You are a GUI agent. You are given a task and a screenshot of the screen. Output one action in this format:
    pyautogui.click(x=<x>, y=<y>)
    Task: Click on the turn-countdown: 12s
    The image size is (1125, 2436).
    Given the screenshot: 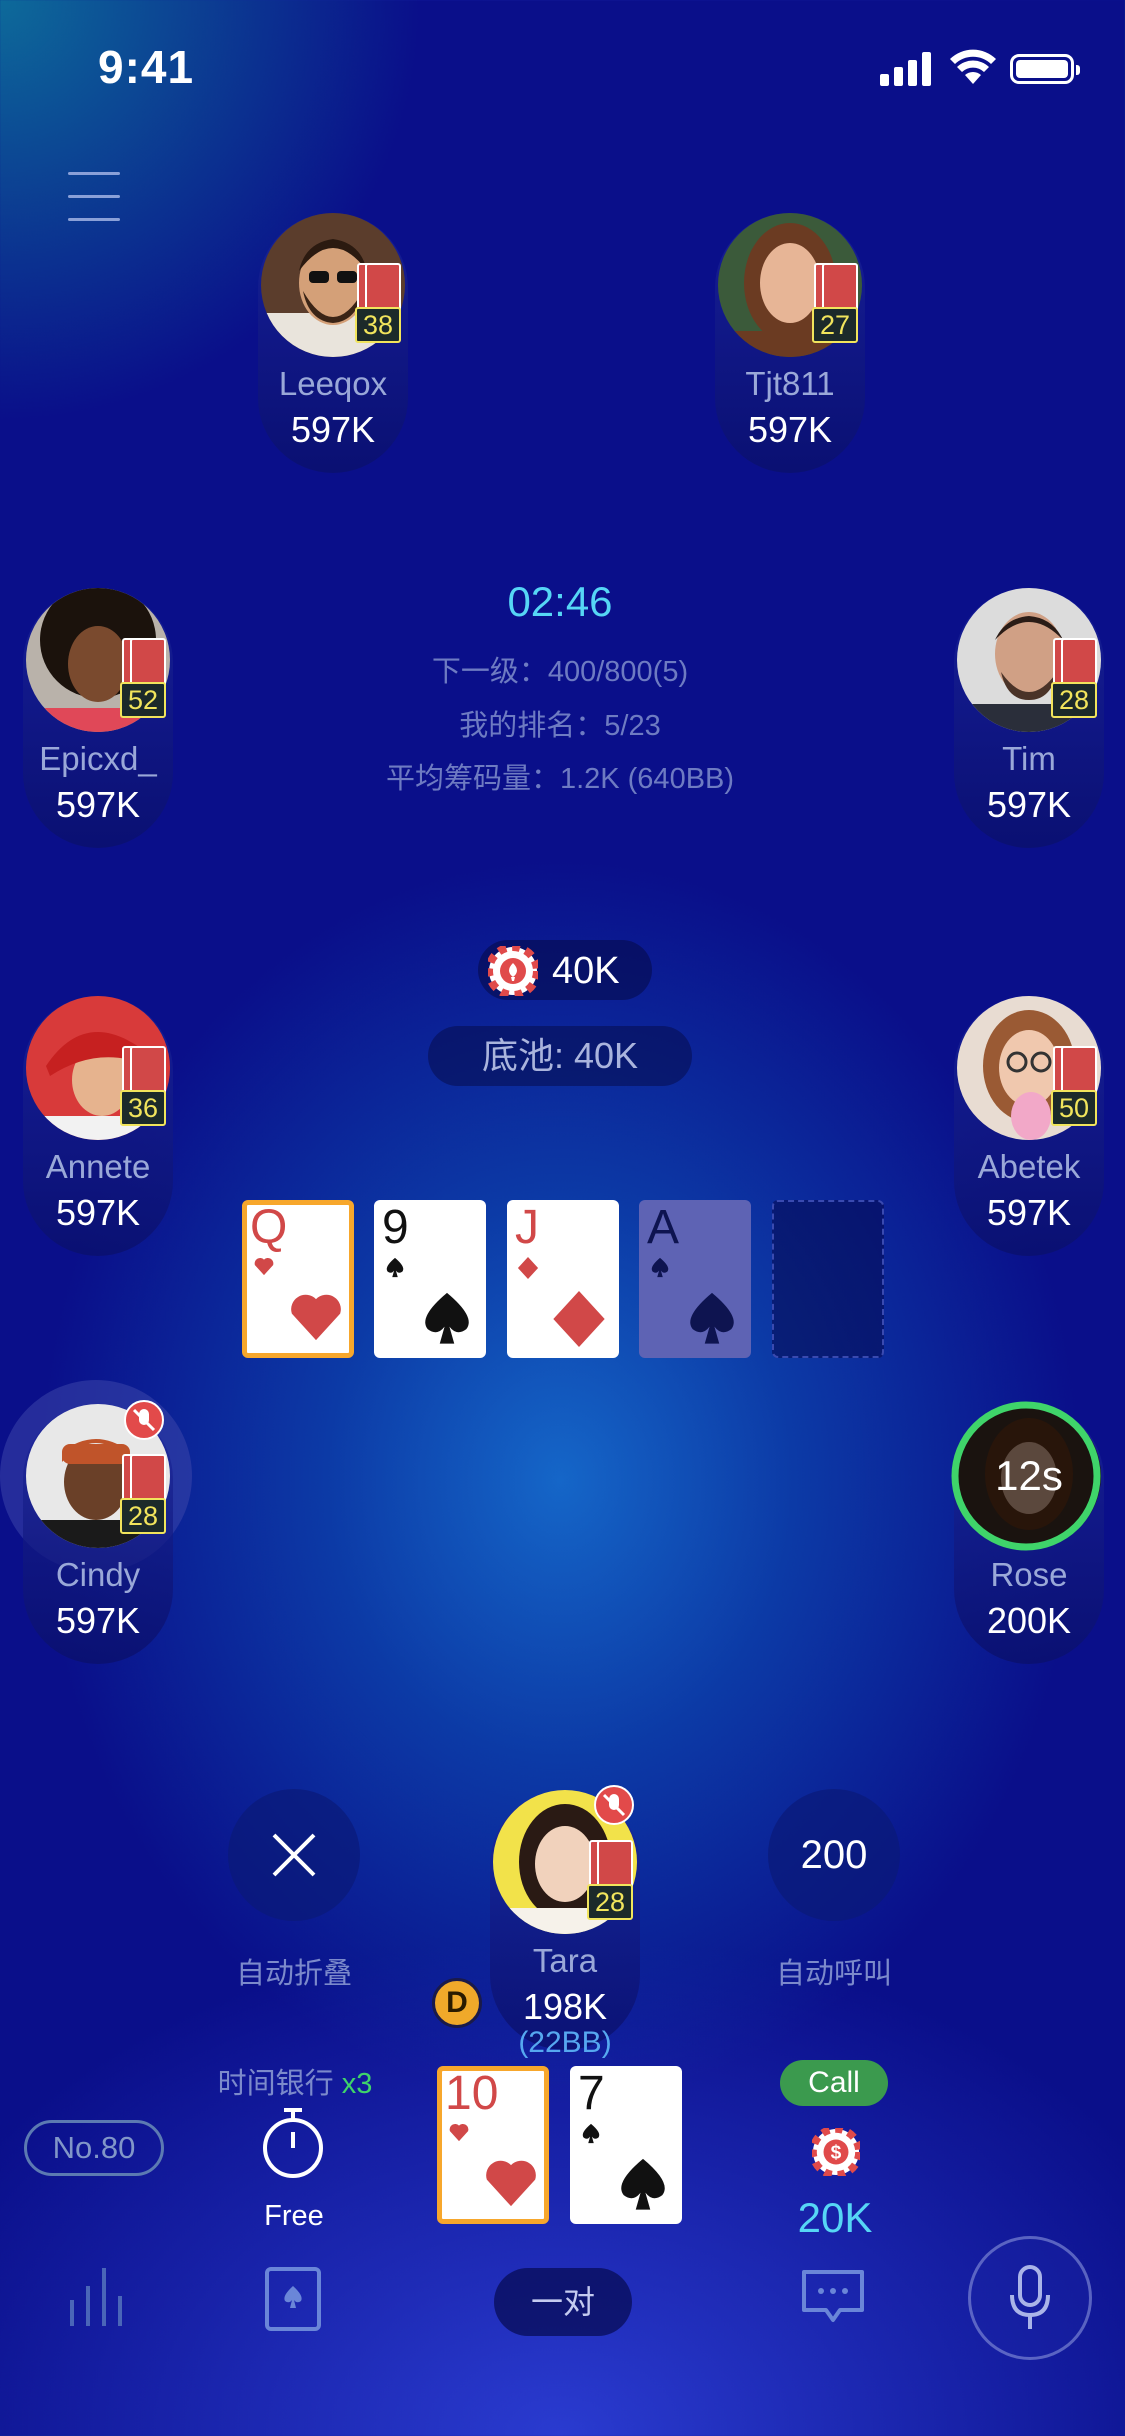 What is the action you would take?
    pyautogui.click(x=1029, y=1475)
    